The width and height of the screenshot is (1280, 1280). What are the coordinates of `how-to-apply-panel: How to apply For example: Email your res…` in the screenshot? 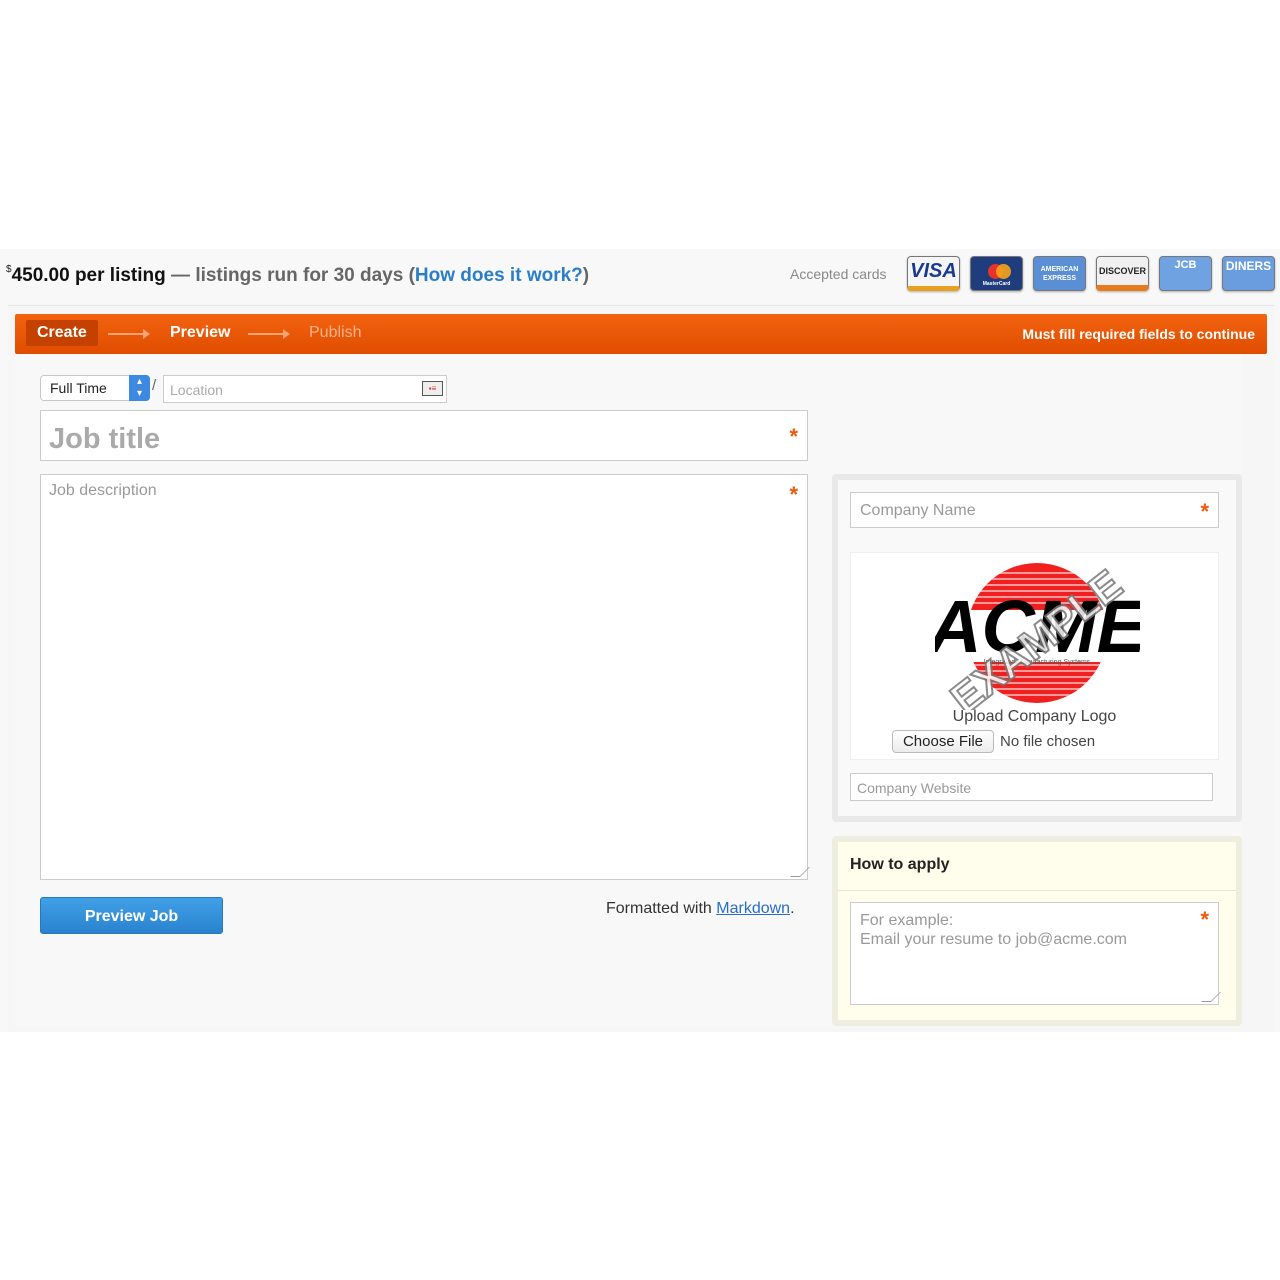 It's located at (1037, 931).